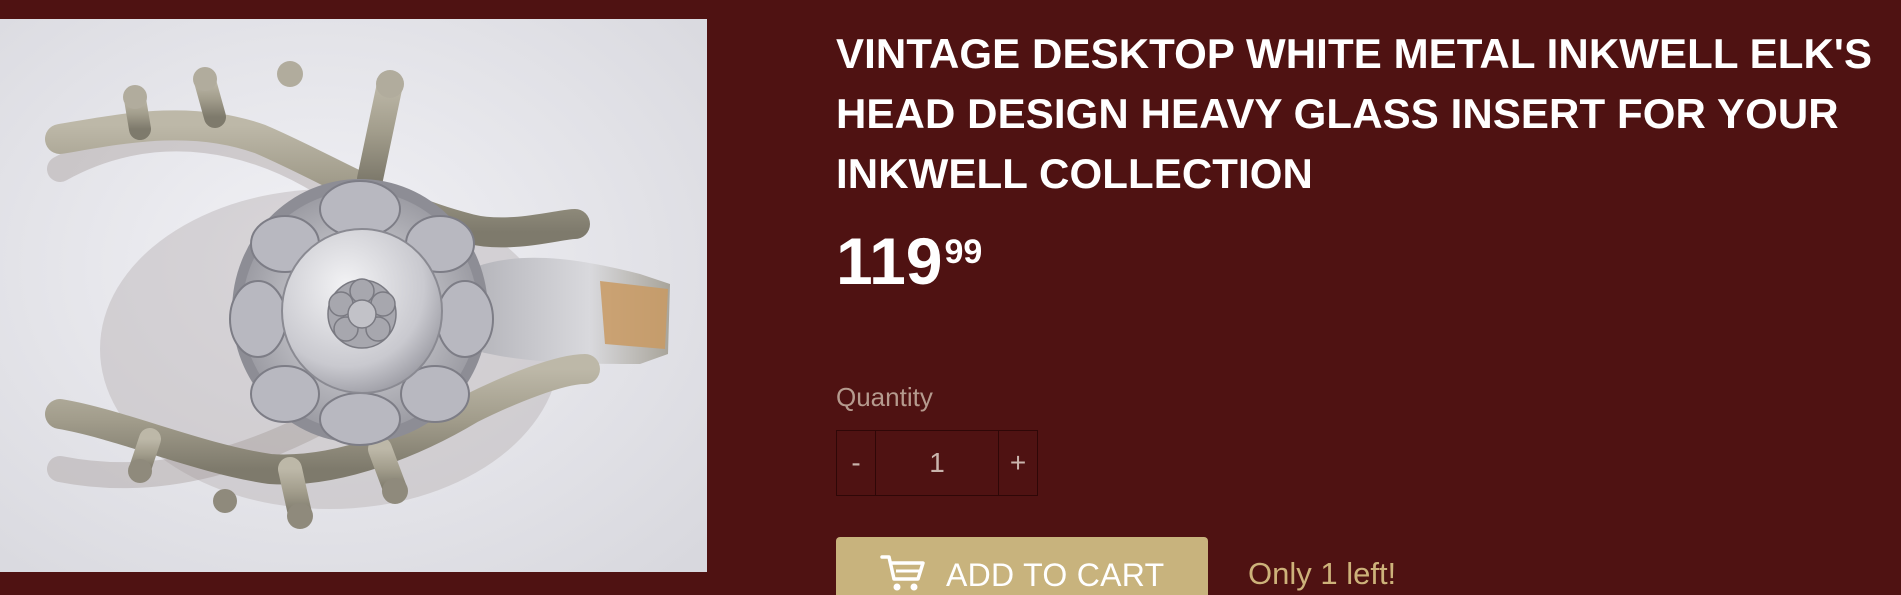 The image size is (1901, 595). I want to click on quantity-input, so click(937, 463).